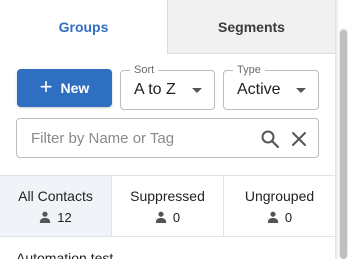  I want to click on new-button-label: New, so click(75, 88).